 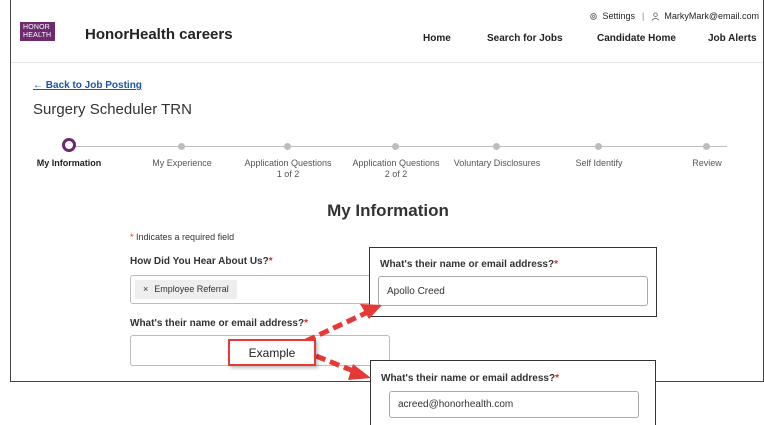 I want to click on step-dot-my-experience, so click(x=181, y=146).